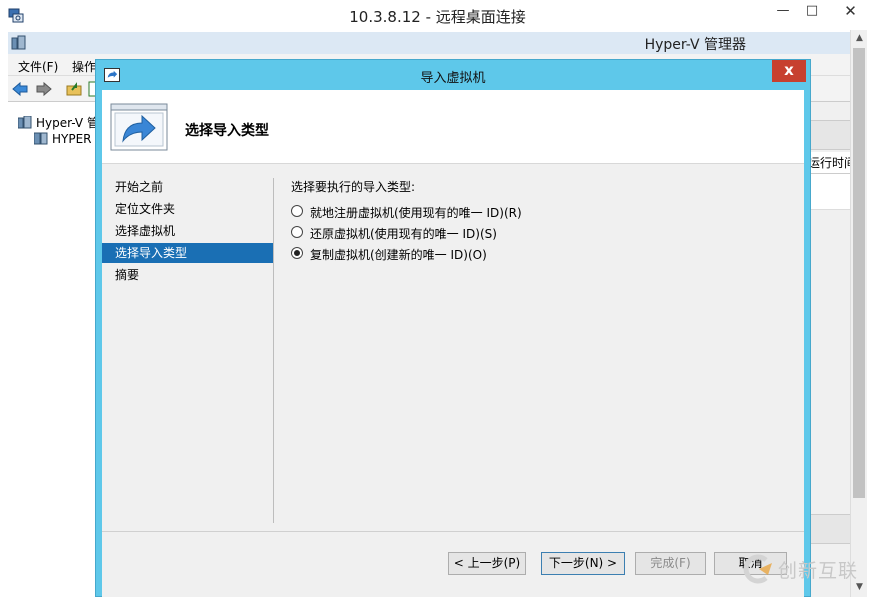  Describe the element at coordinates (818, 571) in the screenshot. I see `watermark-text: 创新互联` at that location.